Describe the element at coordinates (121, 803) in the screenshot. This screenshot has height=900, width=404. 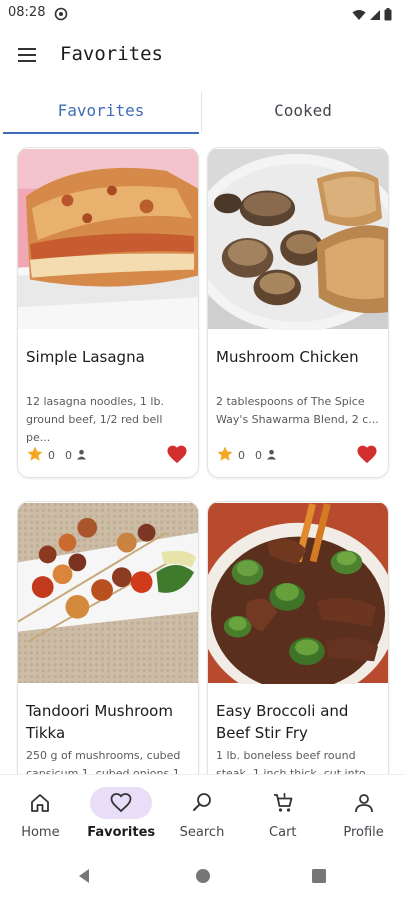
I see `heart-outline-icon` at that location.